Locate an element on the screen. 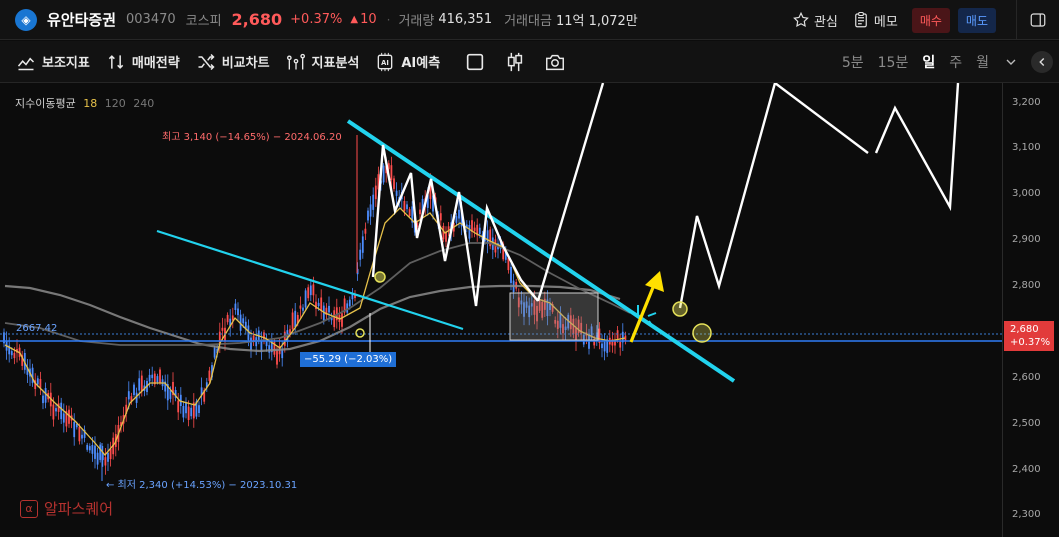 The height and width of the screenshot is (537, 1059). y-axis-tick: 3,000 is located at coordinates (1026, 194).